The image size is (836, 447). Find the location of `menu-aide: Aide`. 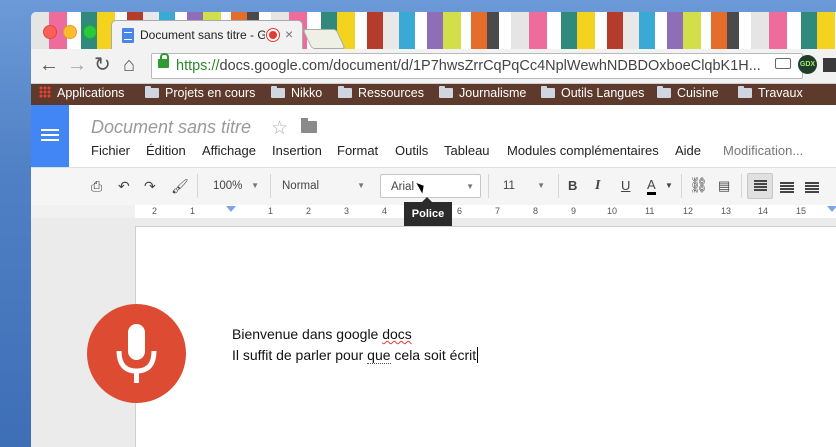

menu-aide: Aide is located at coordinates (688, 150).